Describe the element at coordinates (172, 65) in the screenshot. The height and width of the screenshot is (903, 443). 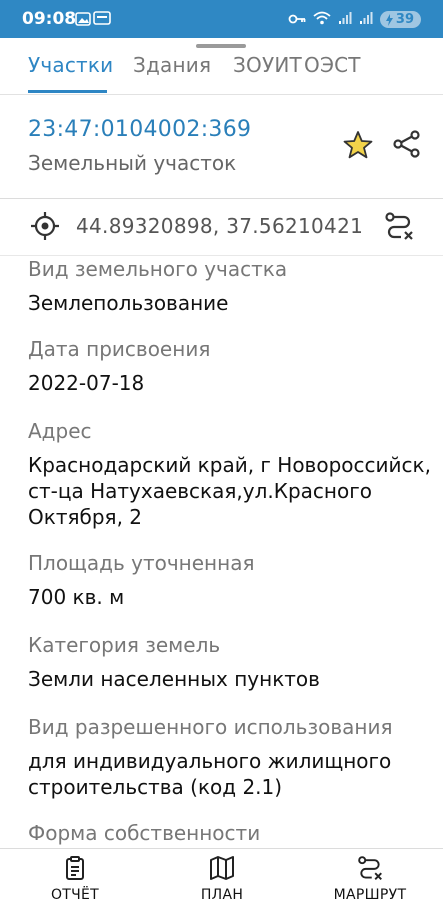
I see `tab-buildings: Здания` at that location.